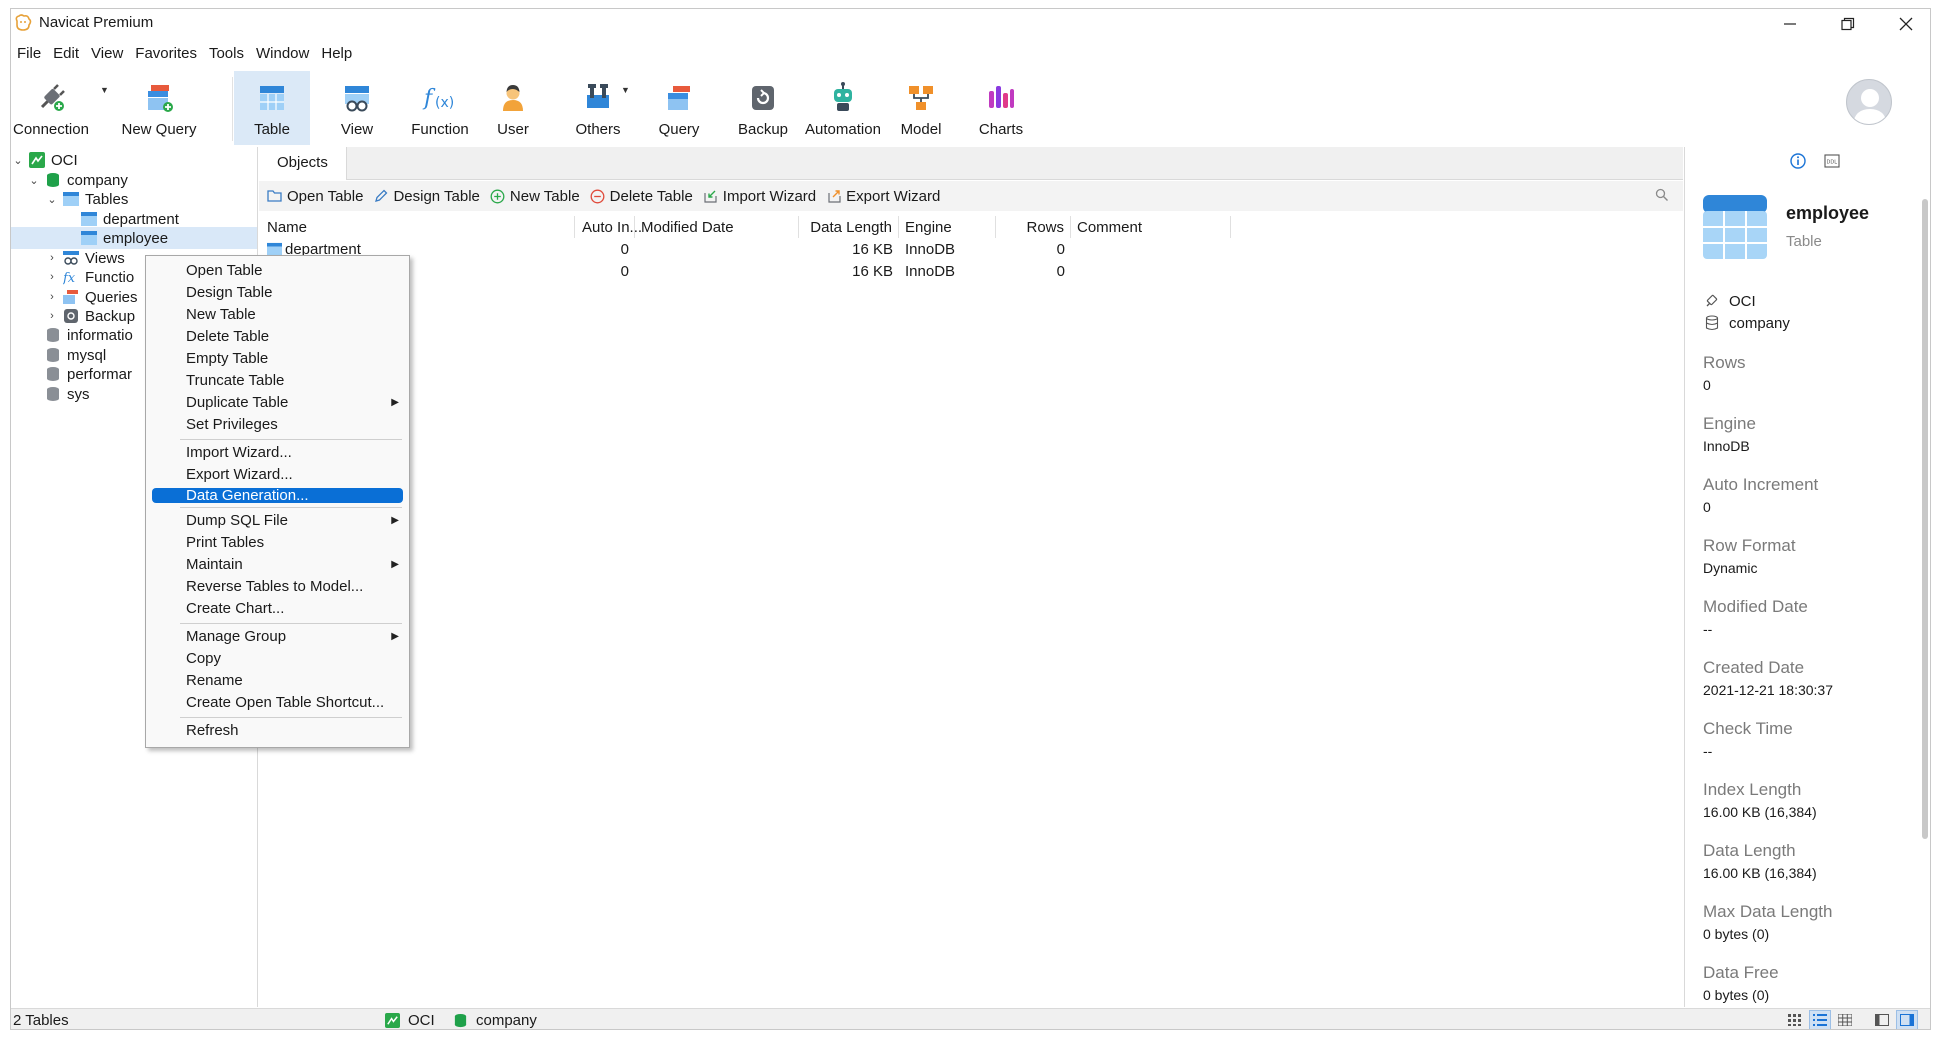 This screenshot has height=1038, width=1941. Describe the element at coordinates (1151, 227) in the screenshot. I see `column-header-comment: Comment` at that location.